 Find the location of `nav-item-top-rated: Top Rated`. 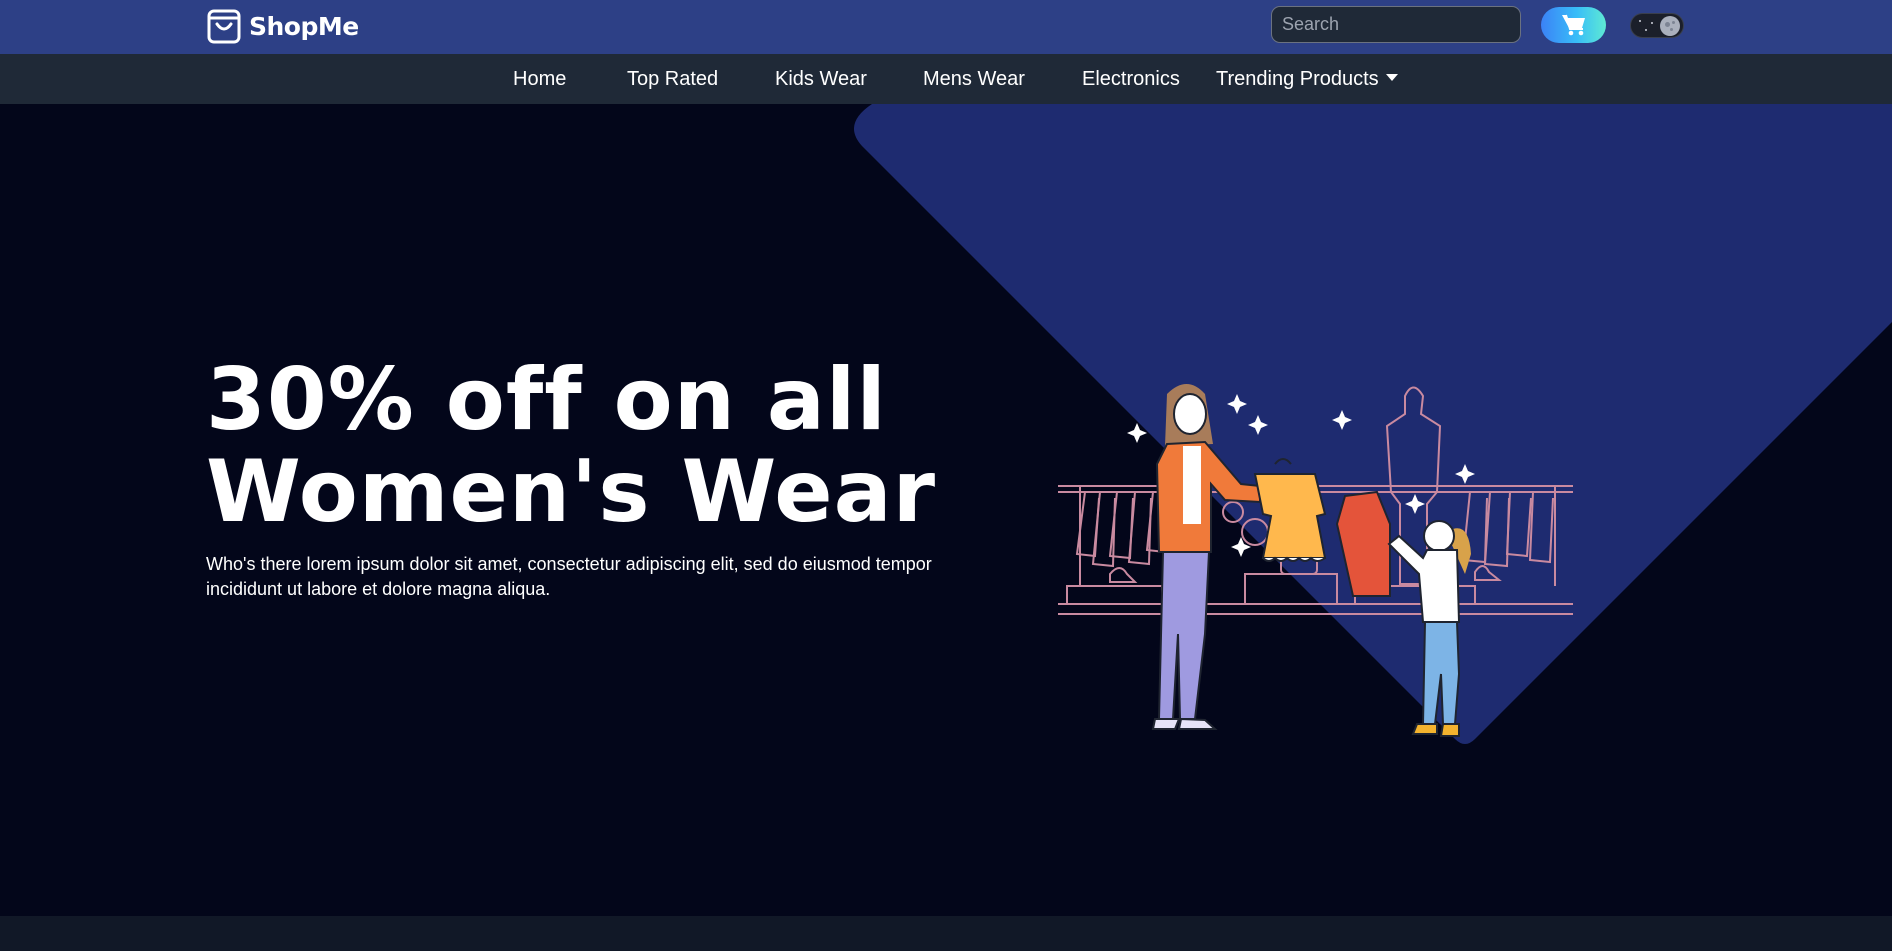

nav-item-top-rated: Top Rated is located at coordinates (672, 79).